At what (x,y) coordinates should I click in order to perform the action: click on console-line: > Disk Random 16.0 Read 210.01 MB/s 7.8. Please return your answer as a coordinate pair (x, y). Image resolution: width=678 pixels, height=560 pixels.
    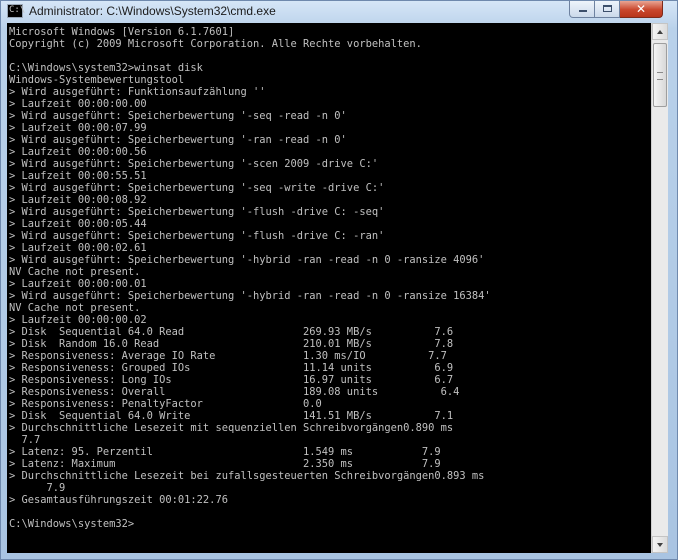
    Looking at the image, I should click on (231, 344).